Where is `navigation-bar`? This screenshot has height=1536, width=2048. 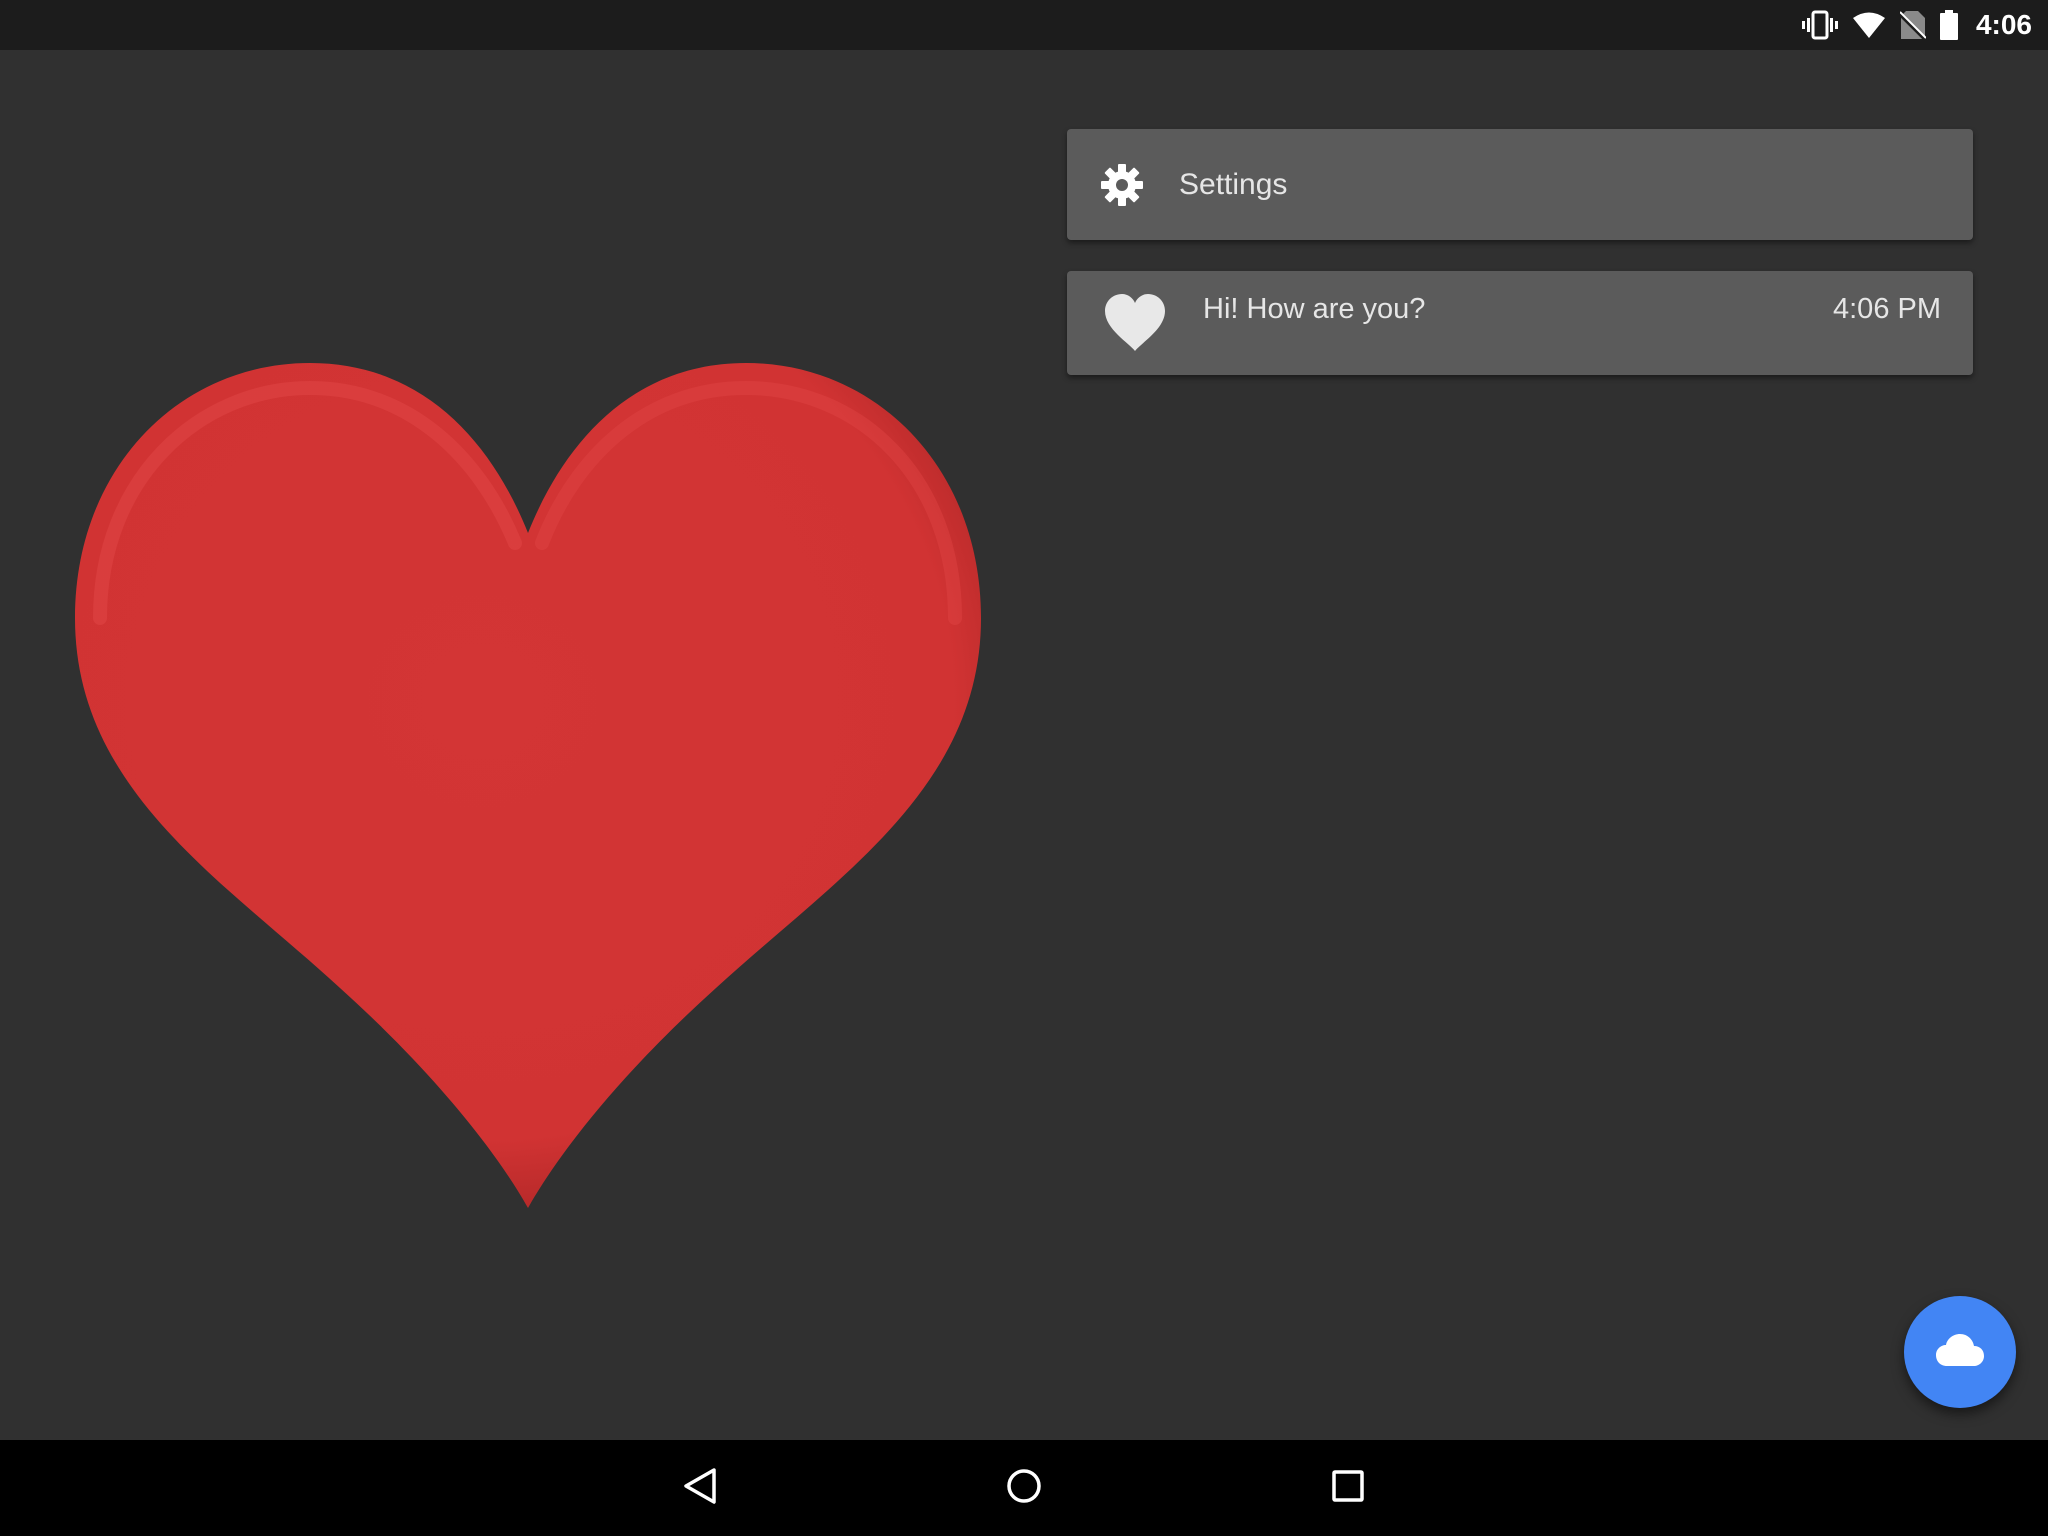 navigation-bar is located at coordinates (1024, 1488).